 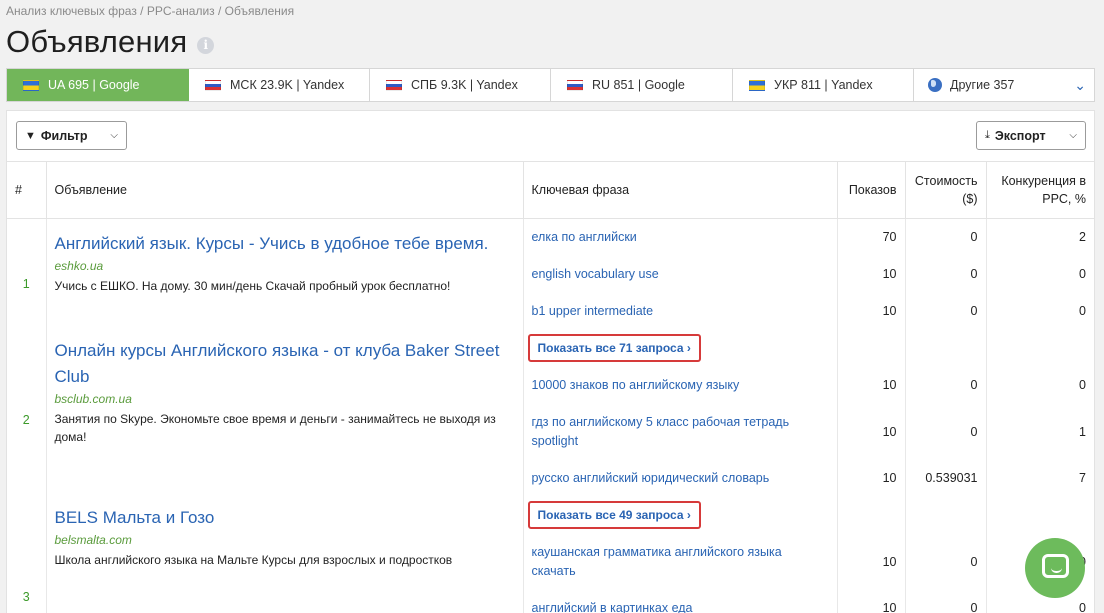 I want to click on funnel-icon: ▼, so click(x=30, y=135).